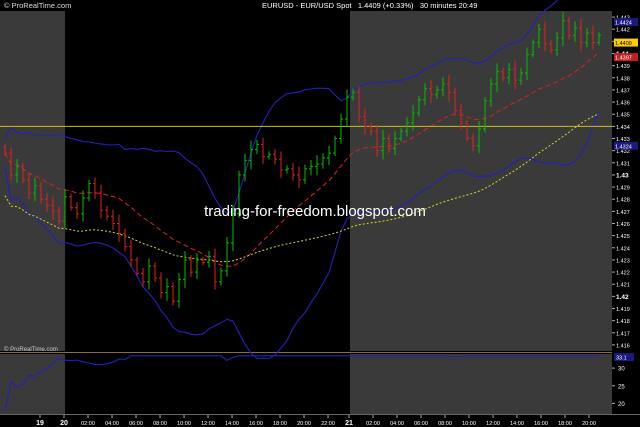 This screenshot has width=640, height=427. Describe the element at coordinates (64, 423) in the screenshot. I see `x-tick-label: 20` at that location.